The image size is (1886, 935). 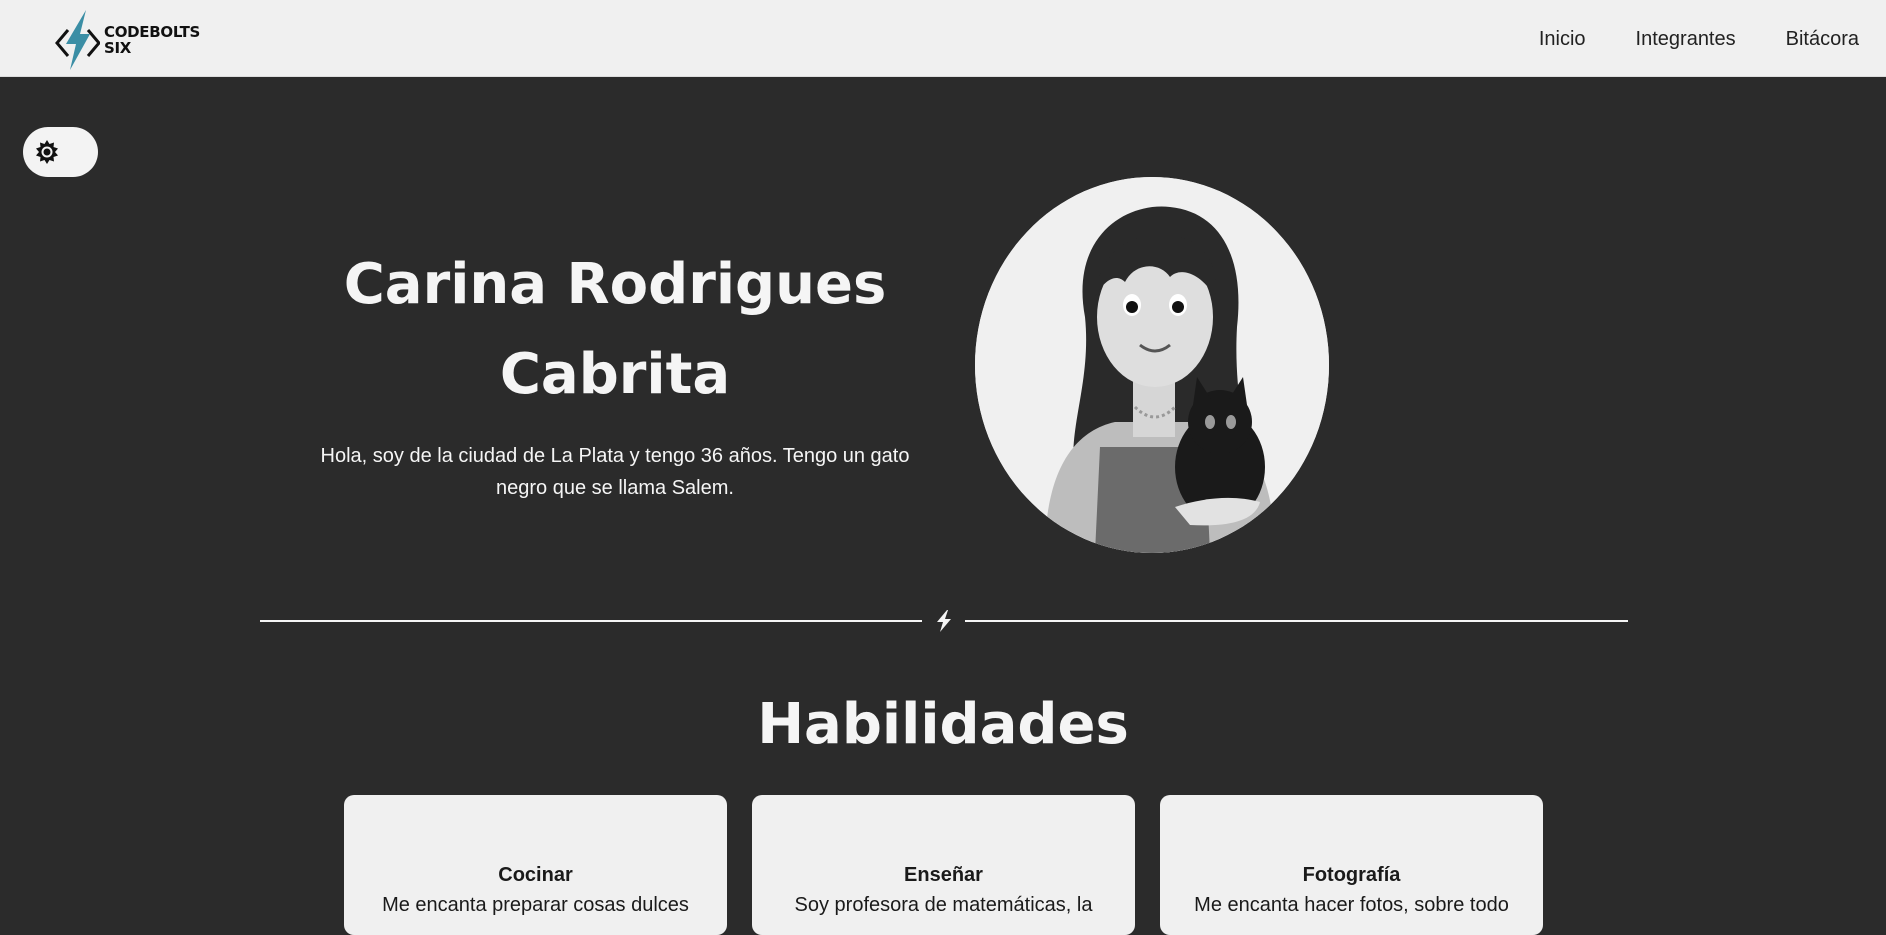 What do you see at coordinates (615, 284) in the screenshot?
I see `hero-name-line1: Carina Rodrigues` at bounding box center [615, 284].